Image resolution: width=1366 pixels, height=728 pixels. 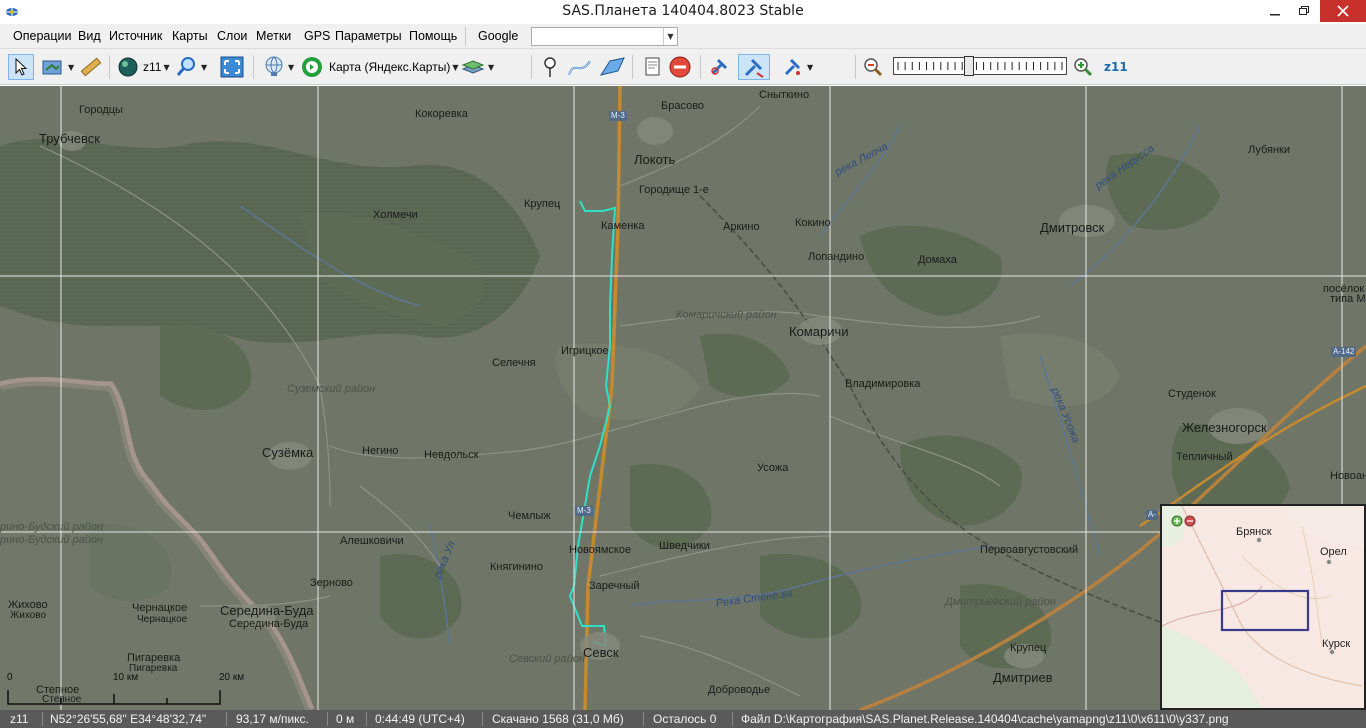 I want to click on zoom-slider-thumb, so click(x=968, y=66).